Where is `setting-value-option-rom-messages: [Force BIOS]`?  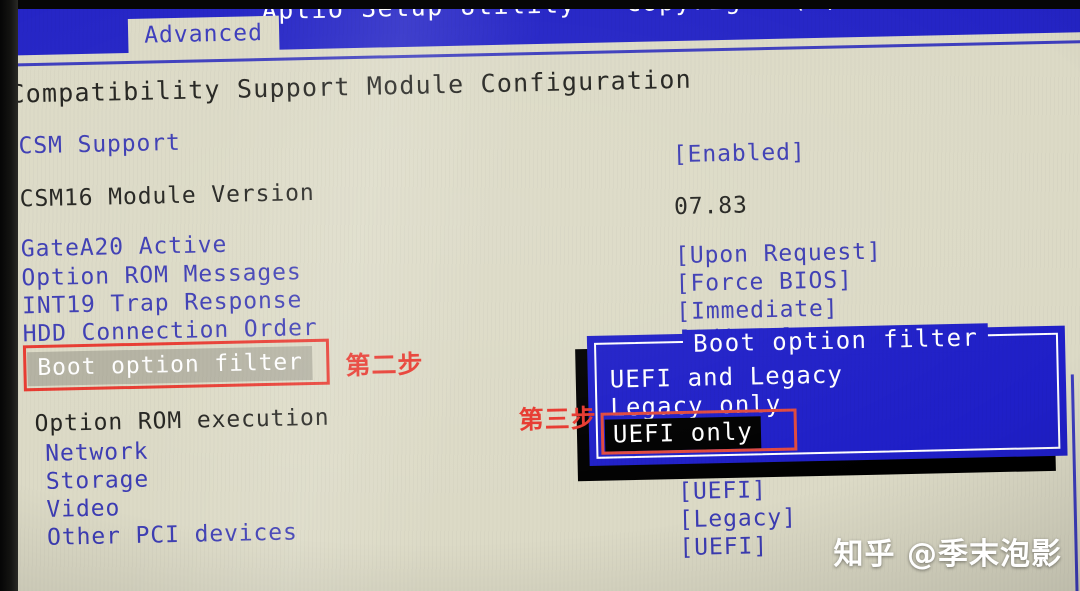 setting-value-option-rom-messages: [Force BIOS] is located at coordinates (763, 282).